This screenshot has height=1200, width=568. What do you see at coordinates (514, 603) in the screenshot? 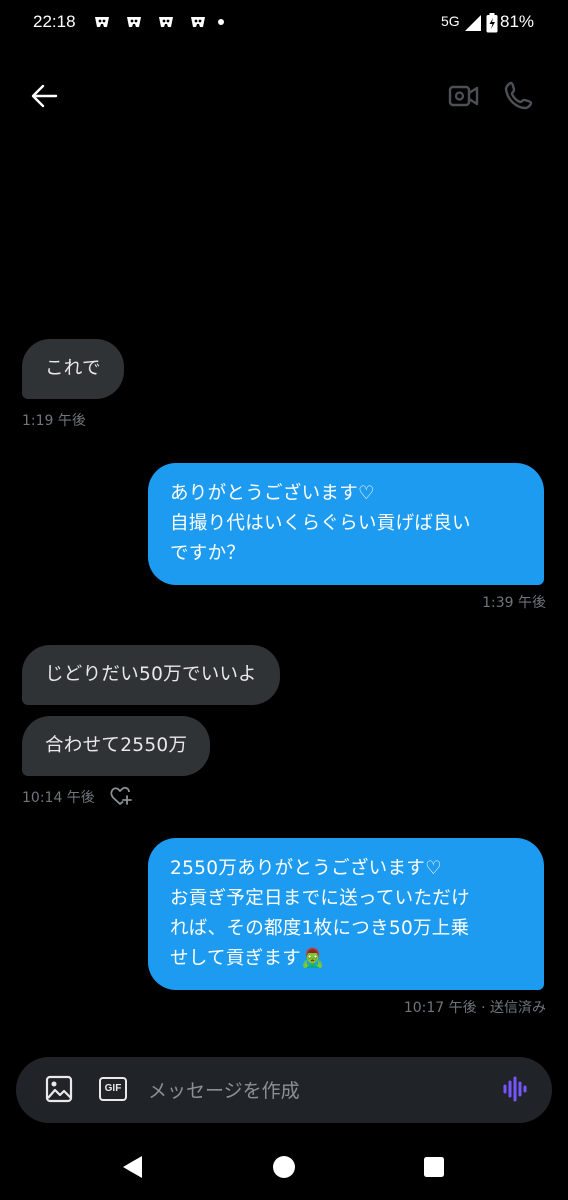
I see `message-timestamp: 1:39 午後` at bounding box center [514, 603].